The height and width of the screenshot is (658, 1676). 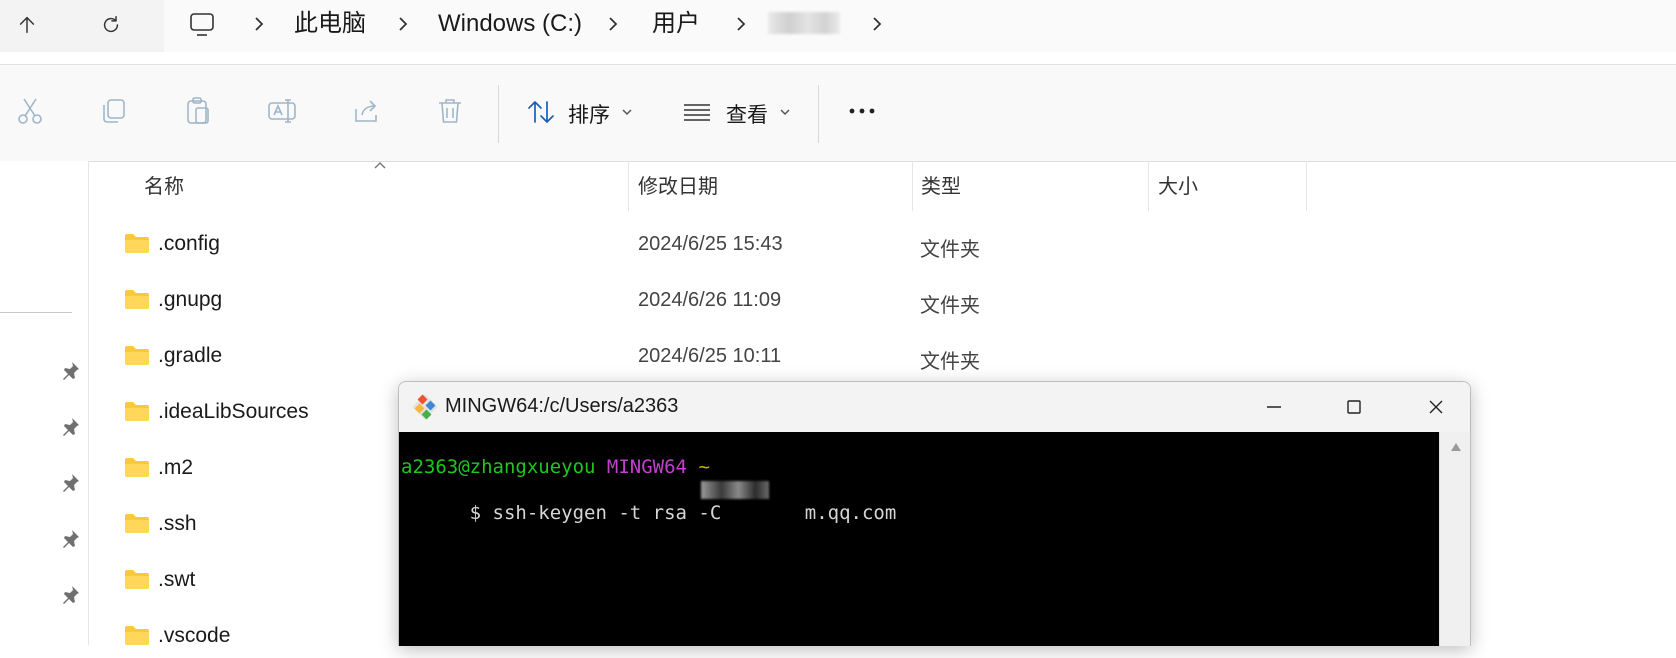 I want to click on copy-icon, so click(x=114, y=111).